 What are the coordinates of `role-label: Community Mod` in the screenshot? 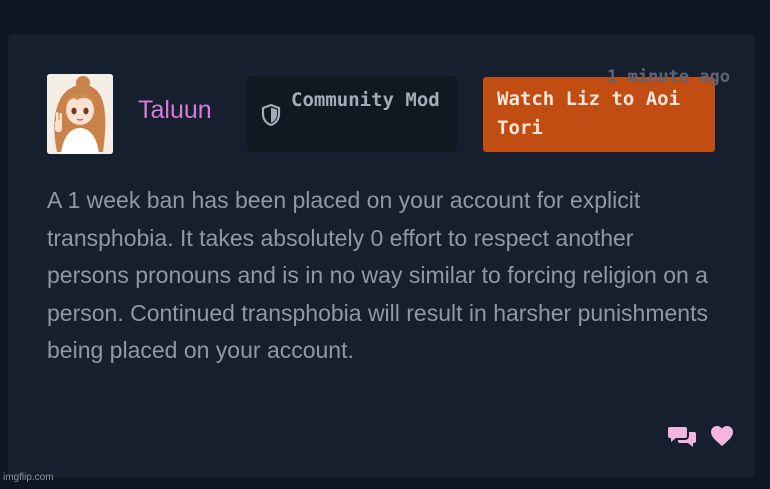 It's located at (365, 100).